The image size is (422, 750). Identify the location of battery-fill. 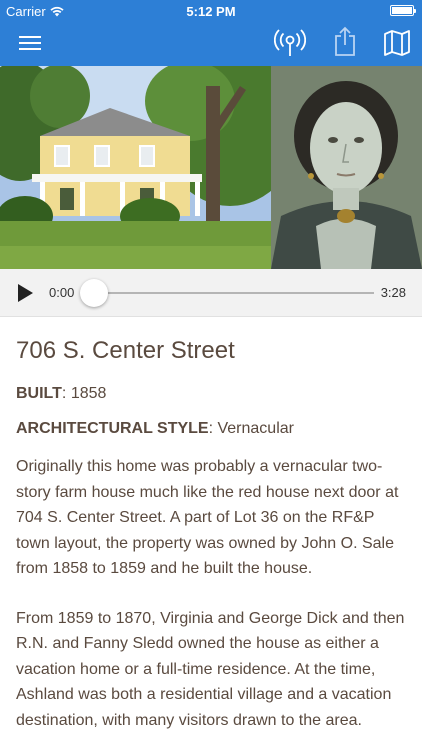
(402, 10).